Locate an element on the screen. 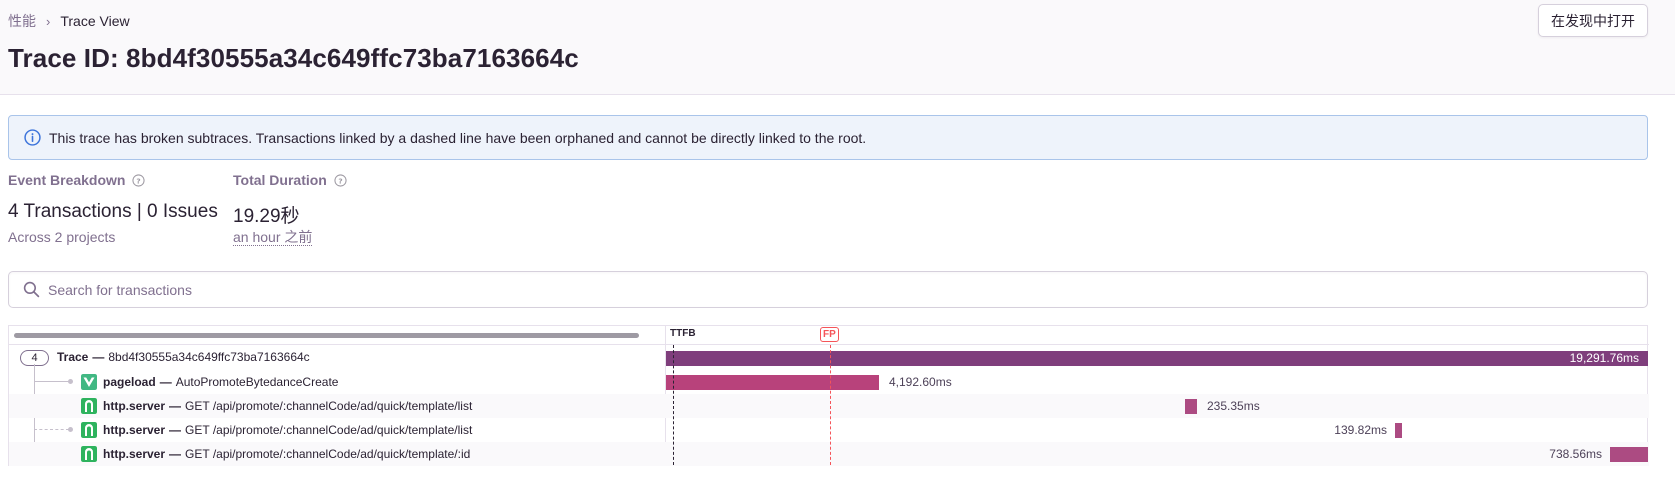 The width and height of the screenshot is (1675, 486). search-input is located at coordinates (798, 289).